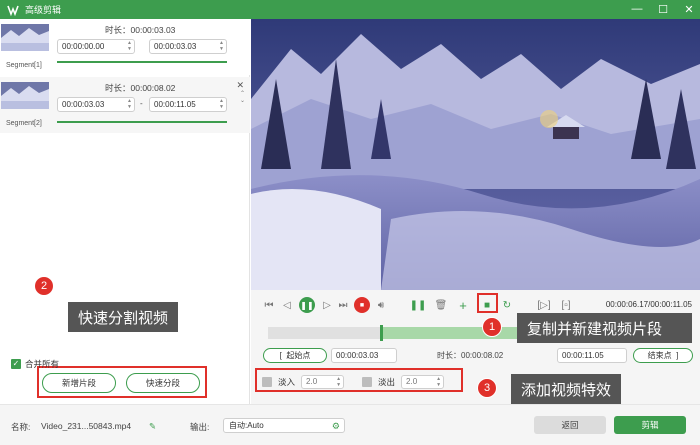 The image size is (700, 445). What do you see at coordinates (287, 382) in the screenshot?
I see `fade-in-label: 淡入` at bounding box center [287, 382].